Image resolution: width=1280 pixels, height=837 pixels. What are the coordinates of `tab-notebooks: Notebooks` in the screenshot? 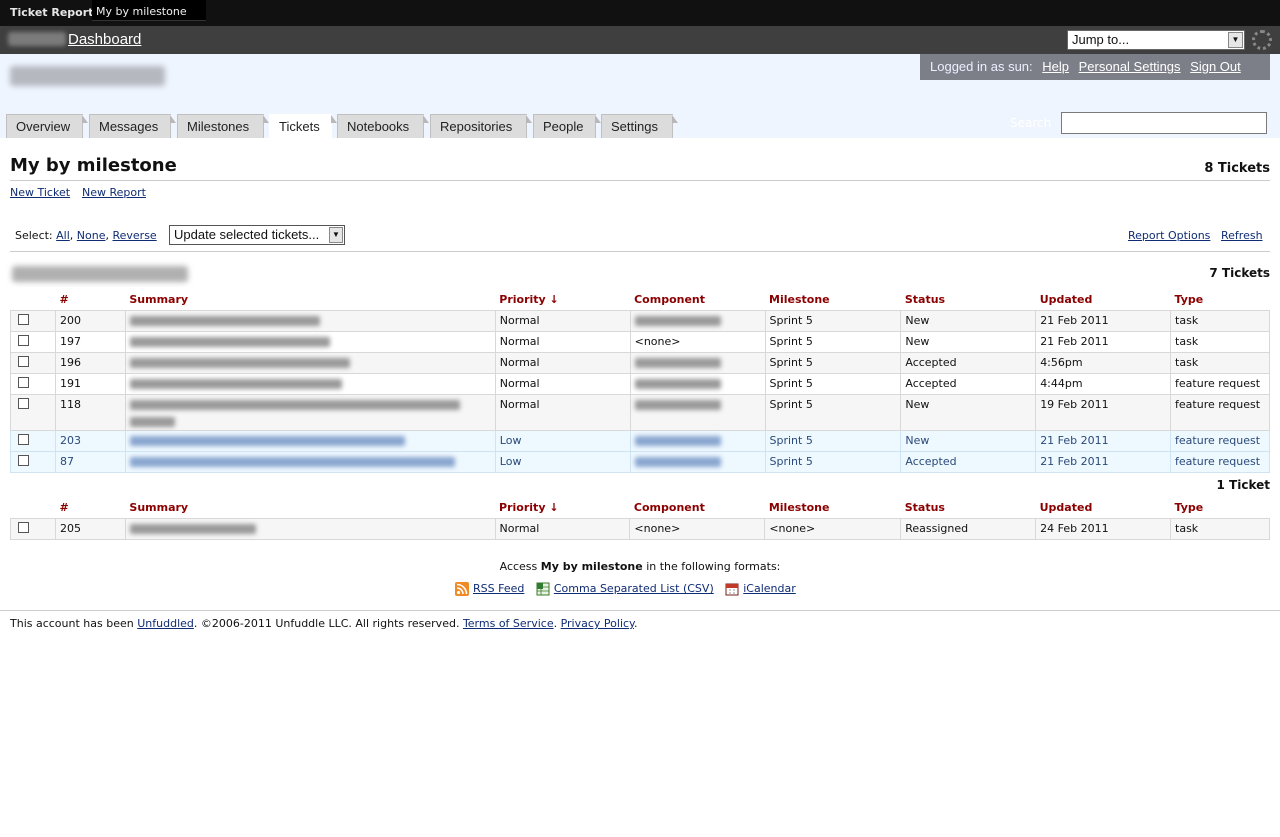 It's located at (383, 126).